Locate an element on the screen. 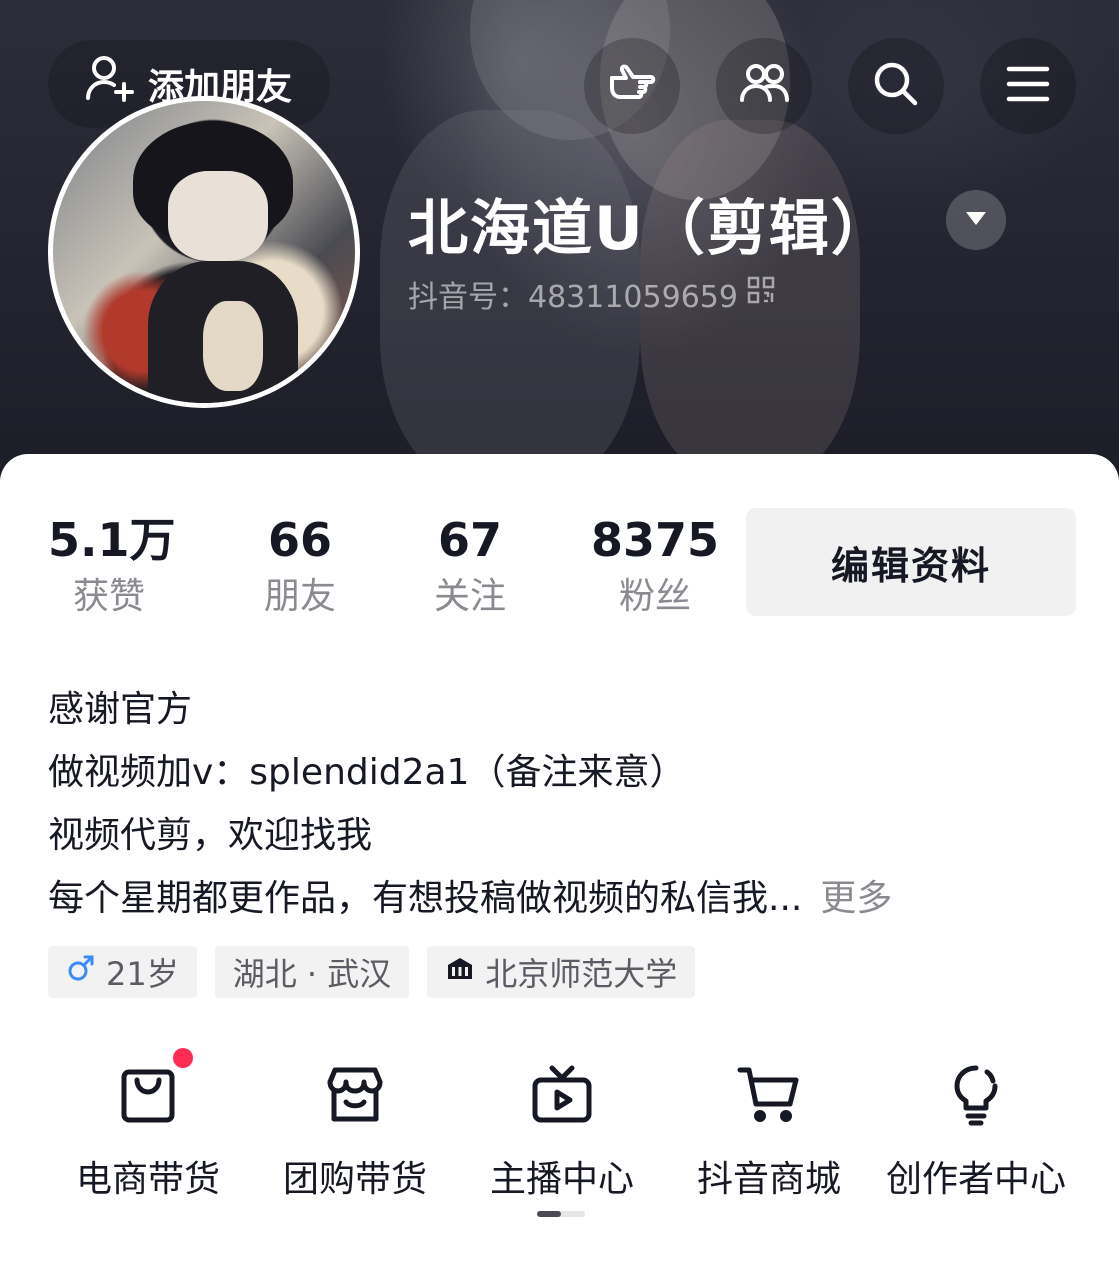 The image size is (1119, 1286). bio-line: 做视频加v：splendid2a1（备注来意） is located at coordinates (367, 772).